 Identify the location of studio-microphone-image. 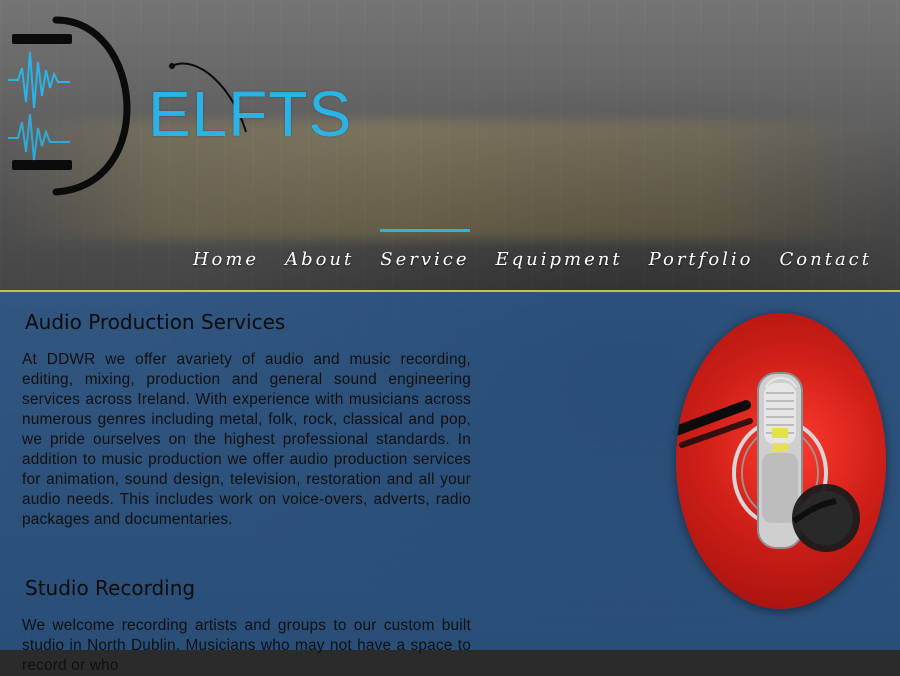
(781, 461).